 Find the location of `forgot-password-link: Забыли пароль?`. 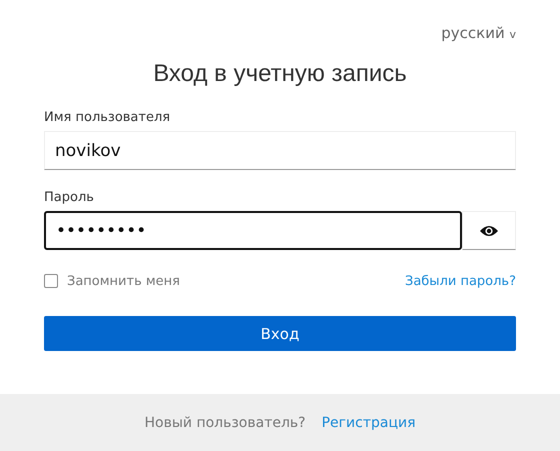

forgot-password-link: Забыли пароль? is located at coordinates (460, 281).